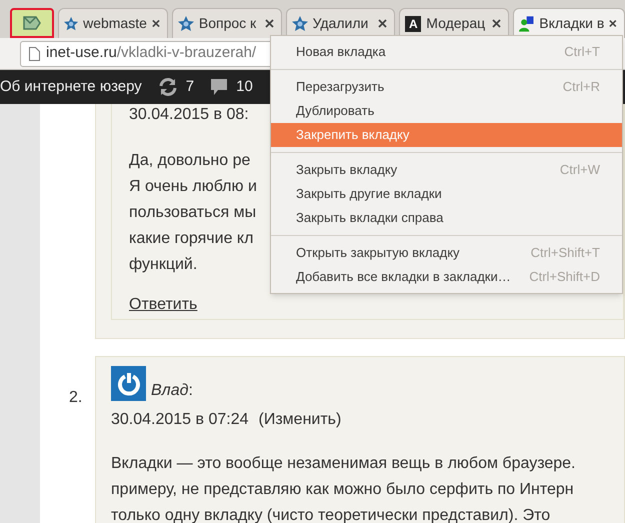 The height and width of the screenshot is (523, 625). I want to click on avatar, so click(128, 383).